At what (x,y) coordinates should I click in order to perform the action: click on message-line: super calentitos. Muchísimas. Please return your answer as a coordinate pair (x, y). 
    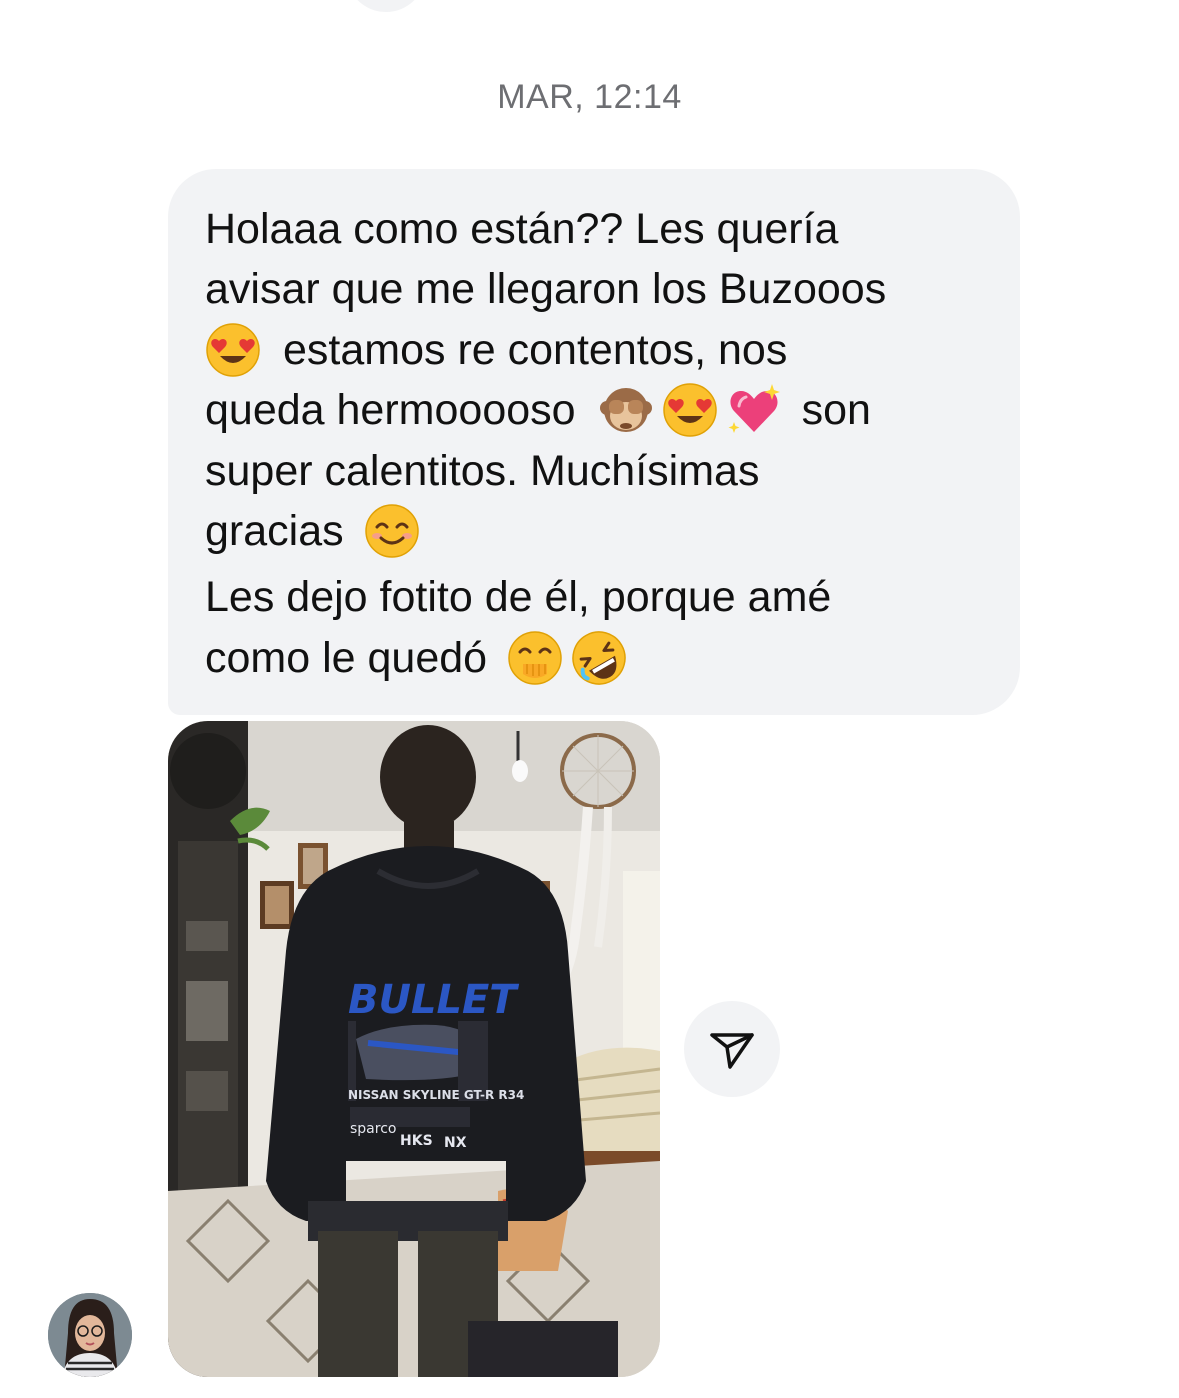
    Looking at the image, I should click on (594, 471).